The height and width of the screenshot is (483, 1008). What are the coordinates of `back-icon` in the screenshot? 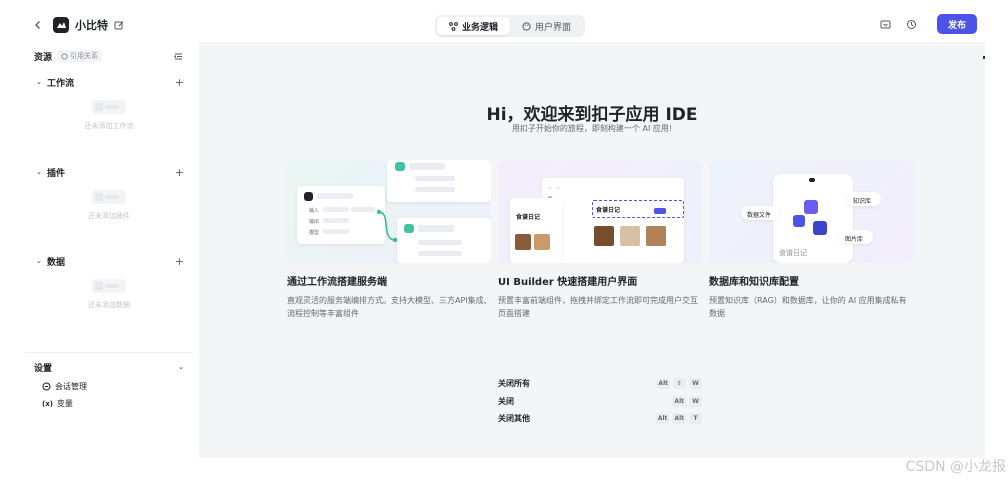 It's located at (38, 25).